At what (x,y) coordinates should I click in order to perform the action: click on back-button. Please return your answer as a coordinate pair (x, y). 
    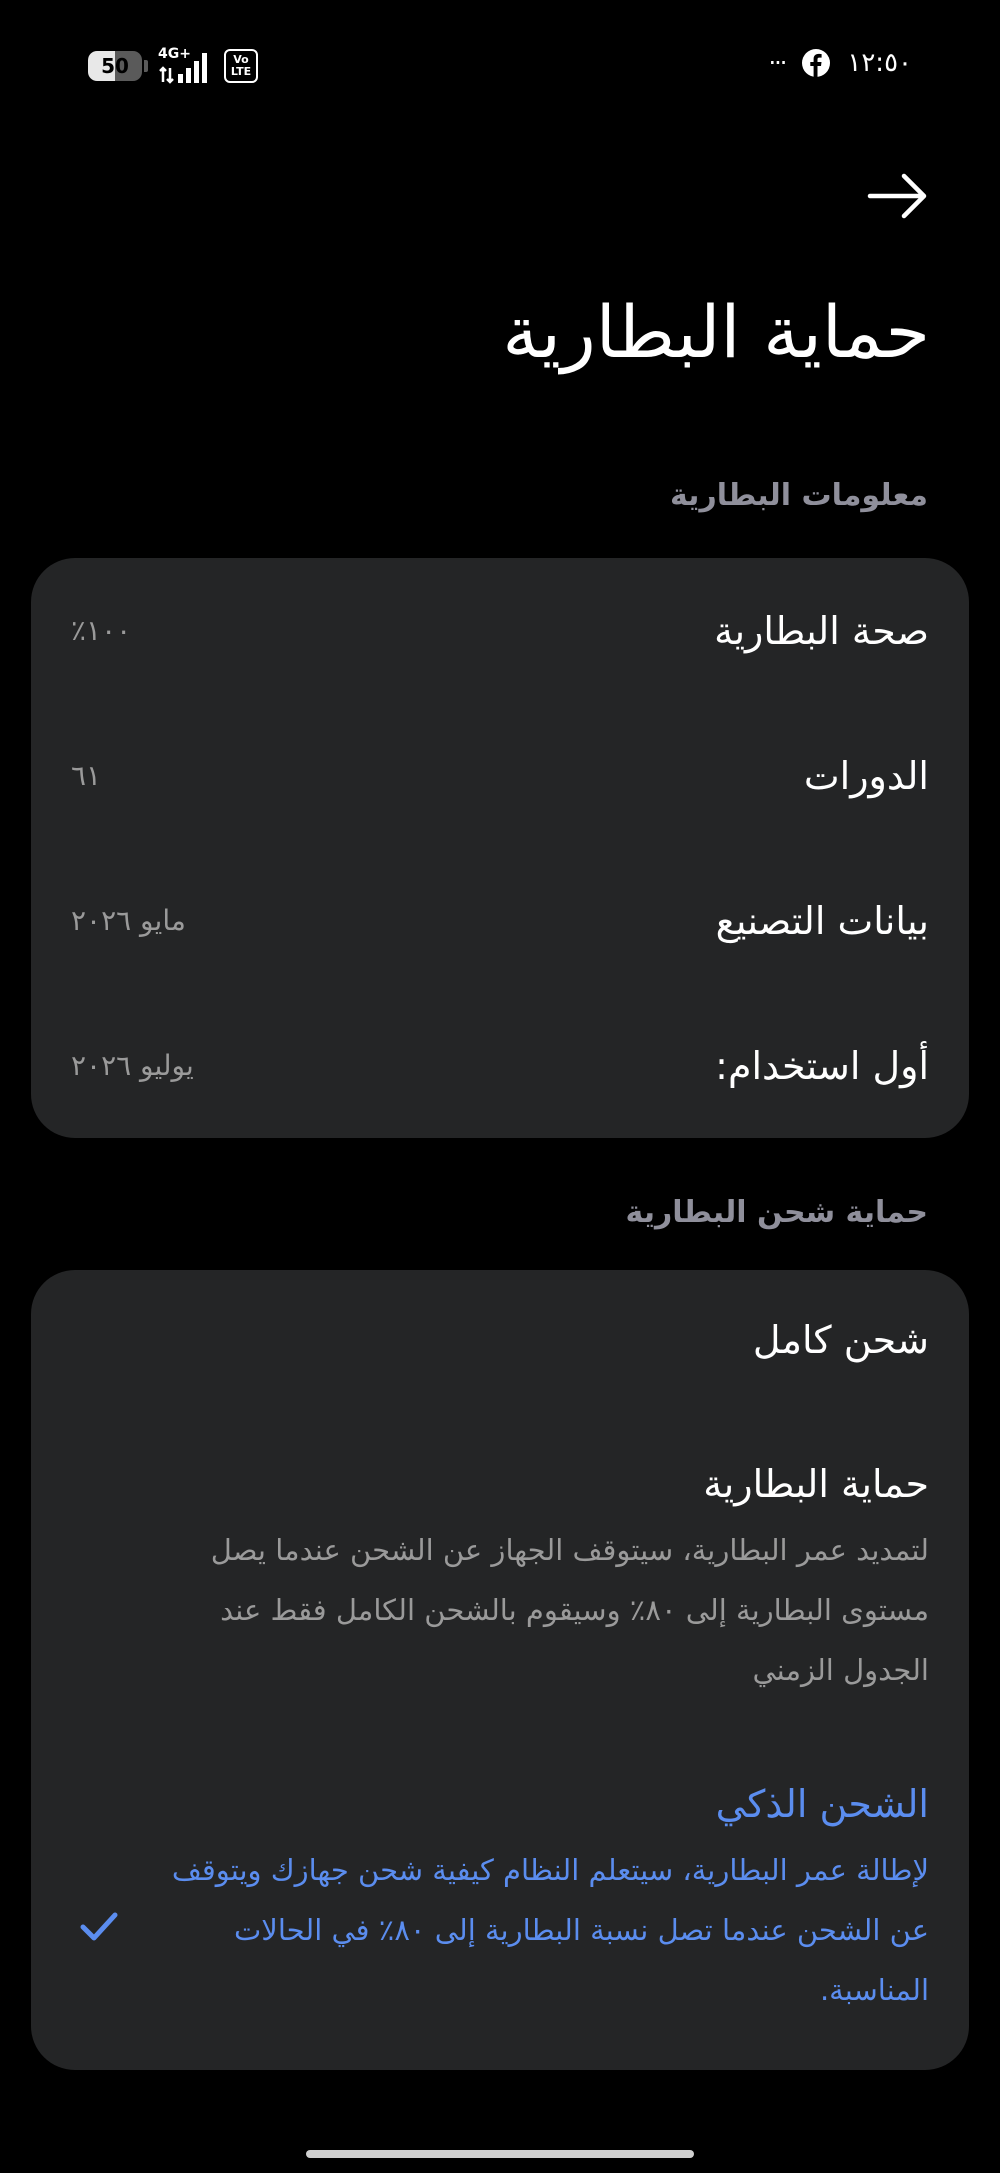
    Looking at the image, I should click on (898, 196).